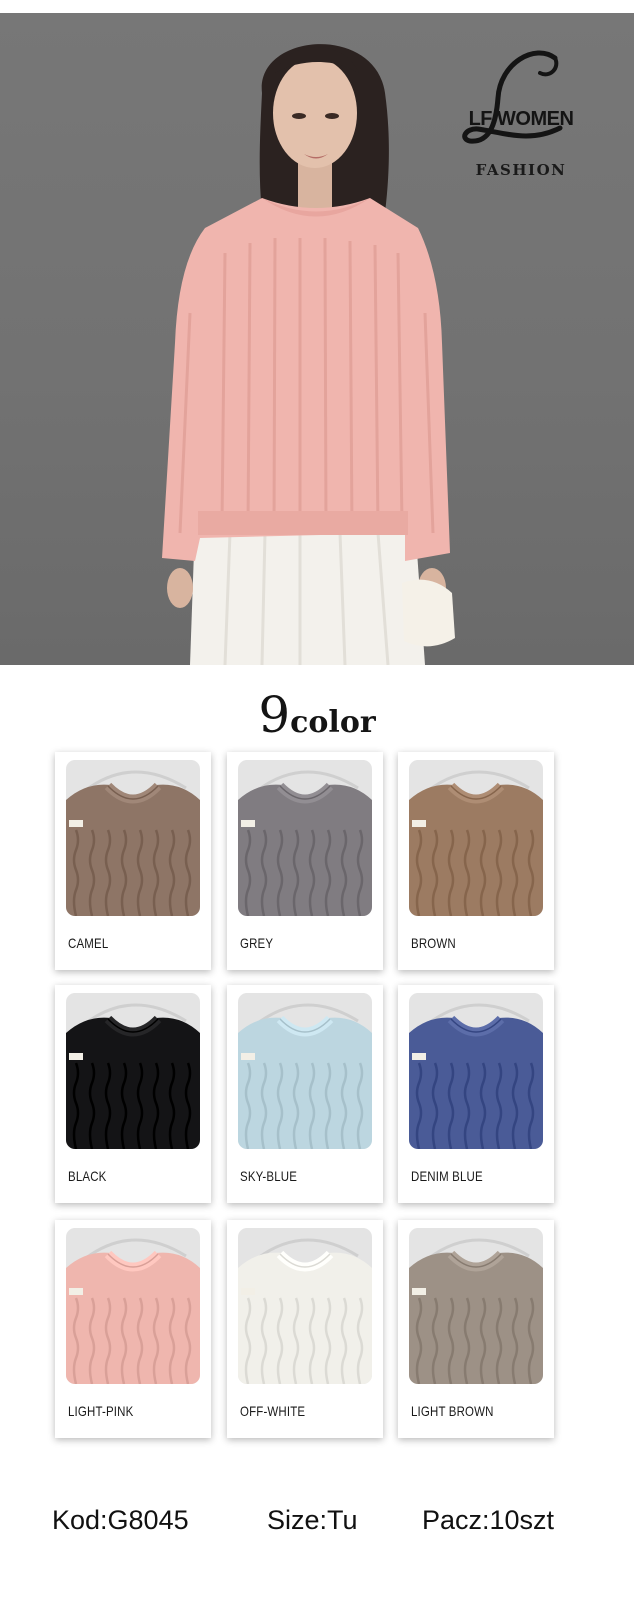 Image resolution: width=634 pixels, height=1600 pixels. What do you see at coordinates (521, 119) in the screenshot?
I see `brand-name: LF WOMEN` at bounding box center [521, 119].